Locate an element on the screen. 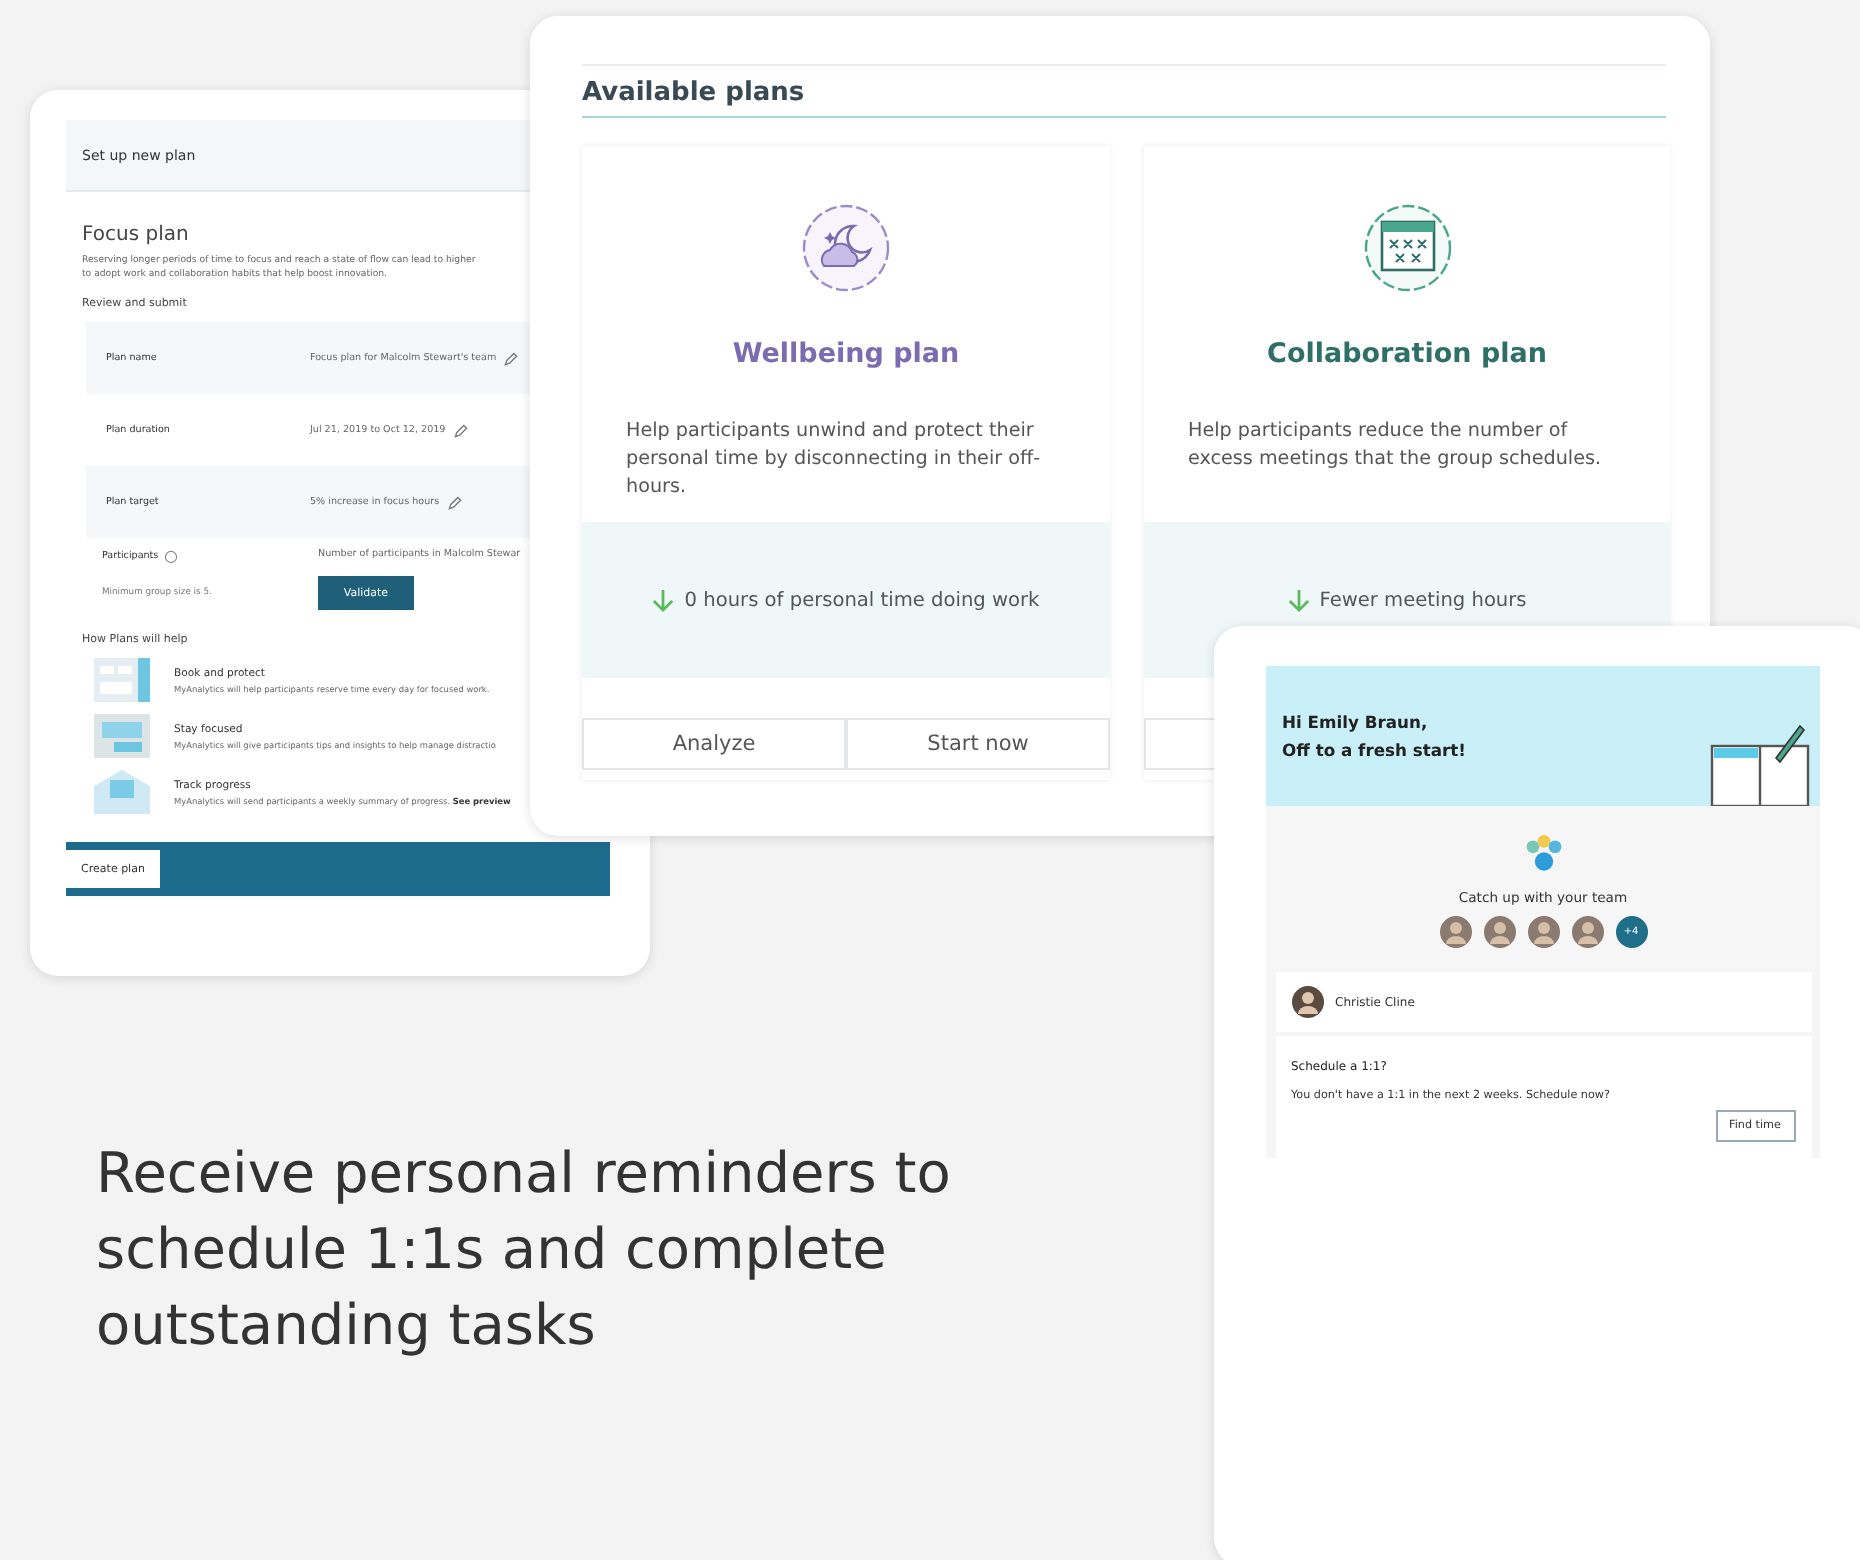  greeting-text: Hi Emily Braun, Off to a fresh start! is located at coordinates (1374, 737).